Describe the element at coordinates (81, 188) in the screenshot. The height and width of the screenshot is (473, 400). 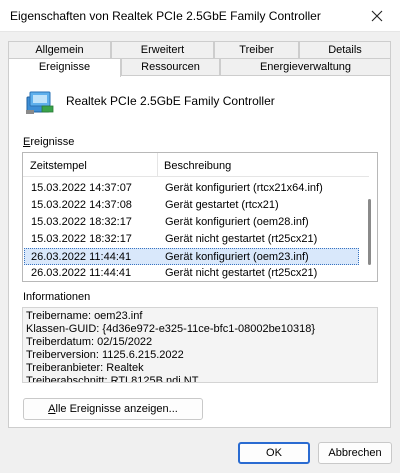
I see `cell-timestamp: 15.03.2022 14:37:07` at that location.